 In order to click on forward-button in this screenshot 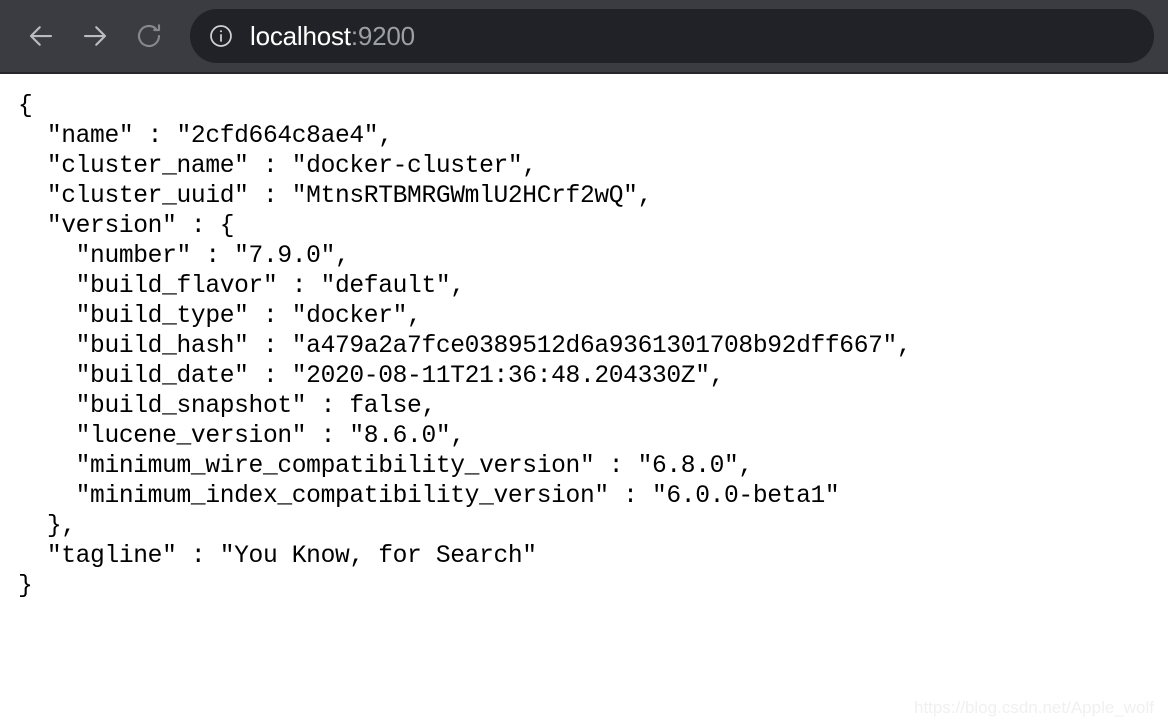, I will do `click(95, 36)`.